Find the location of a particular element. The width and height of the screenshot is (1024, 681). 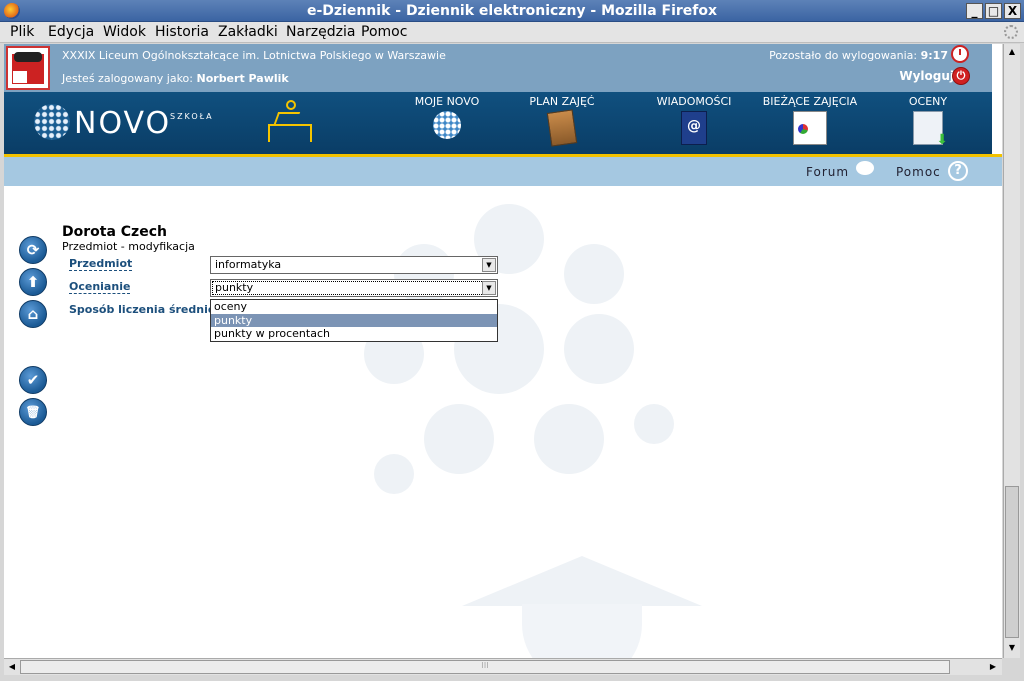

scroll-up-icon: ▲ is located at coordinates (1012, 52).